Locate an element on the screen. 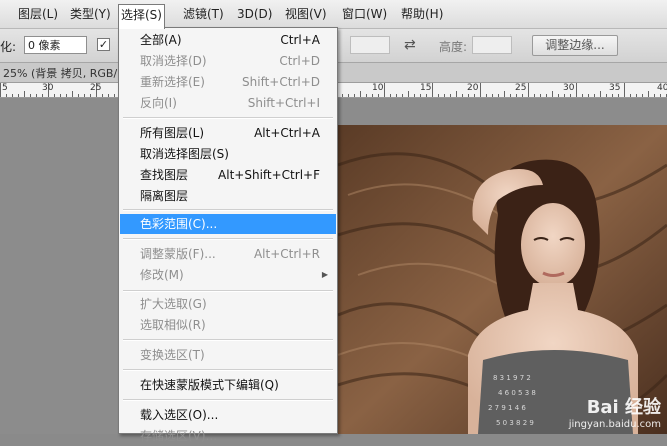 This screenshot has width=667, height=446. anti-alias-checkbox: ✓ is located at coordinates (103, 44).